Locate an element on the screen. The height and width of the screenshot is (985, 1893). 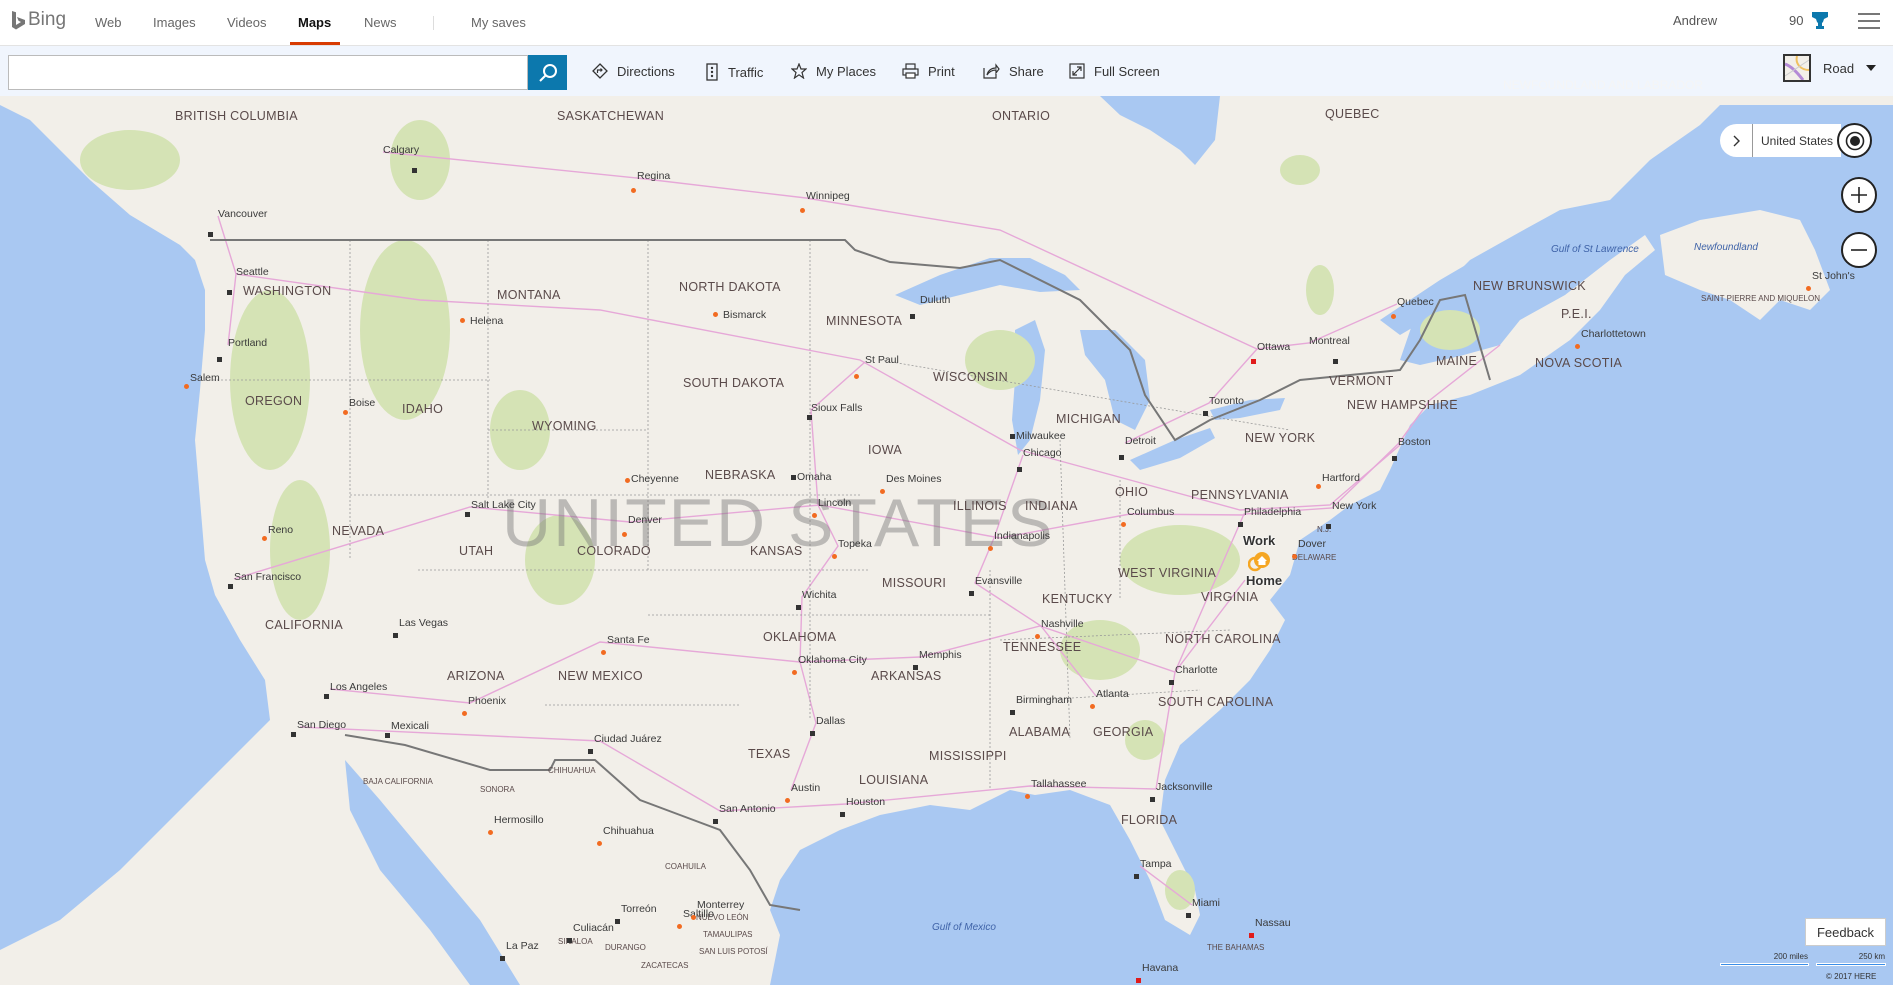
map-style-dropdown: Road is located at coordinates (1830, 68).